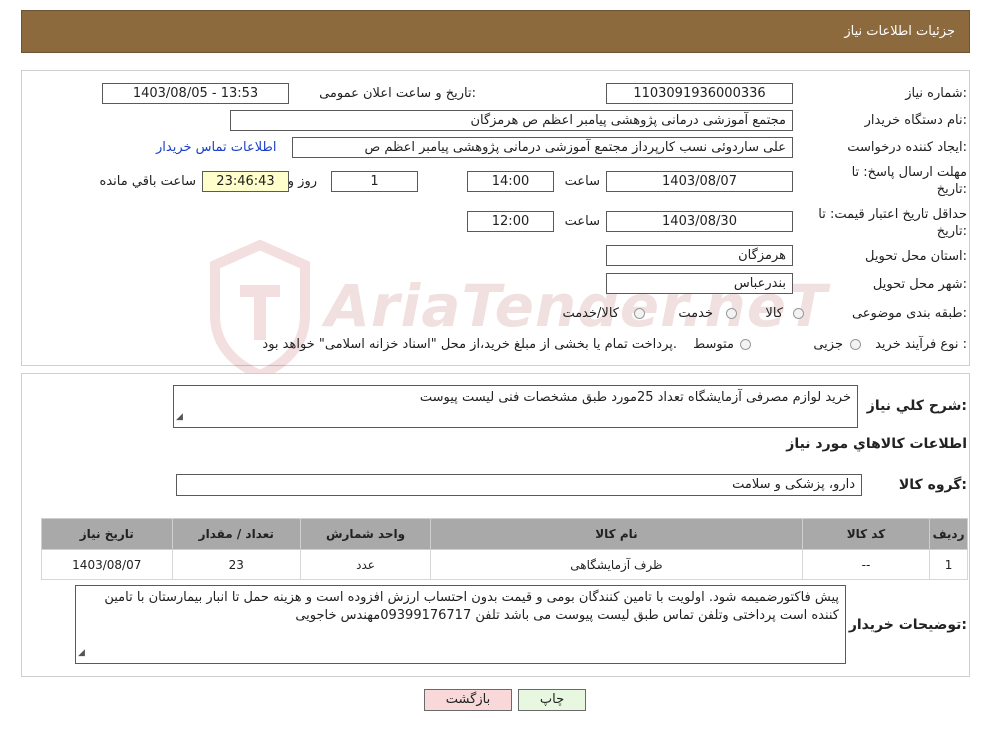  I want to click on col-item-name: نام کالا, so click(616, 534).